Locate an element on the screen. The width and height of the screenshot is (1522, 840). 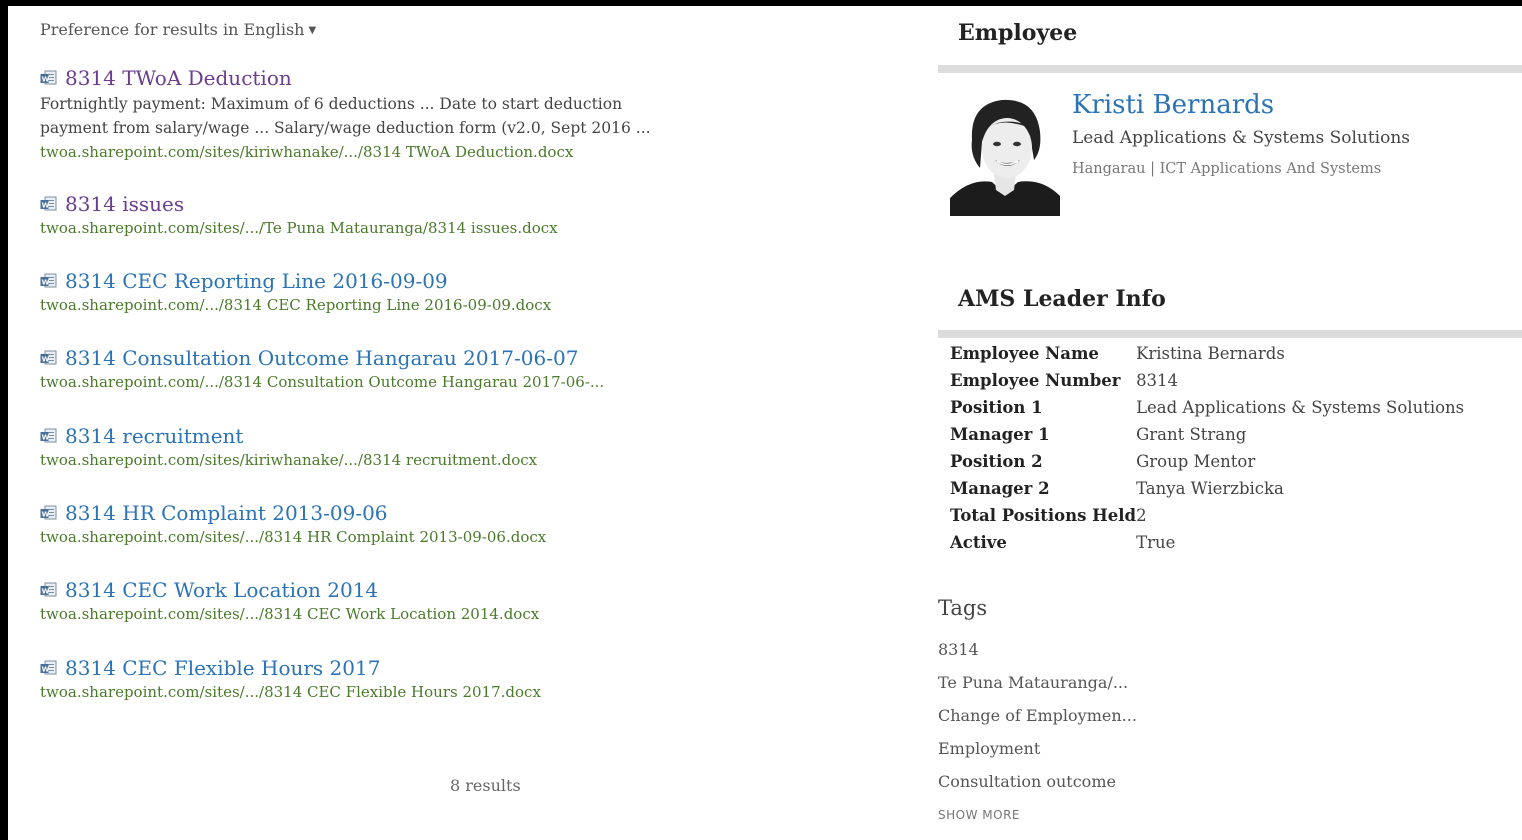
result-title-link: W 8314 TWoA Deduction is located at coordinates (350, 78).